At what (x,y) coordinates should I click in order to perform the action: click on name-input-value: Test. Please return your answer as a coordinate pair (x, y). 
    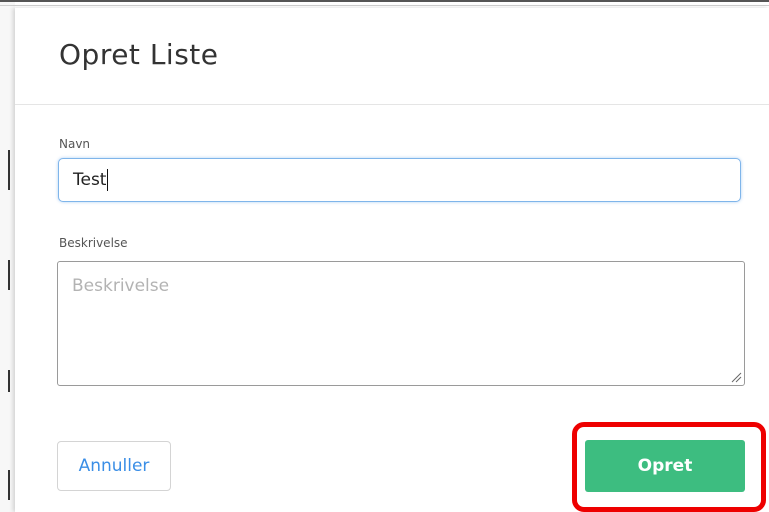
    Looking at the image, I should click on (90, 180).